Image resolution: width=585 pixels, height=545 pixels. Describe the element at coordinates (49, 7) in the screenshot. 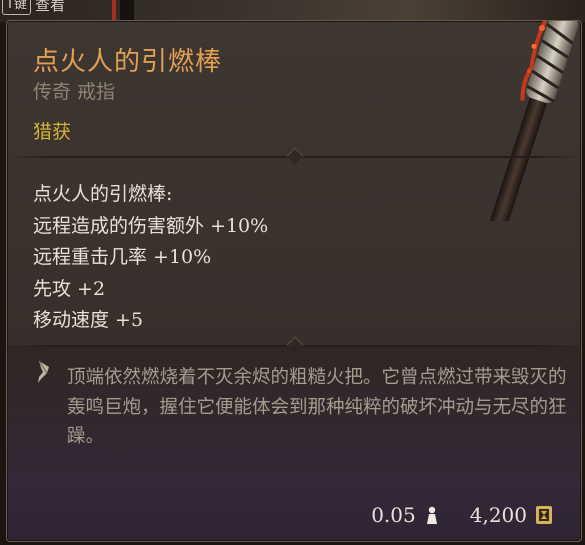

I see `key-hint-label: 查看` at that location.